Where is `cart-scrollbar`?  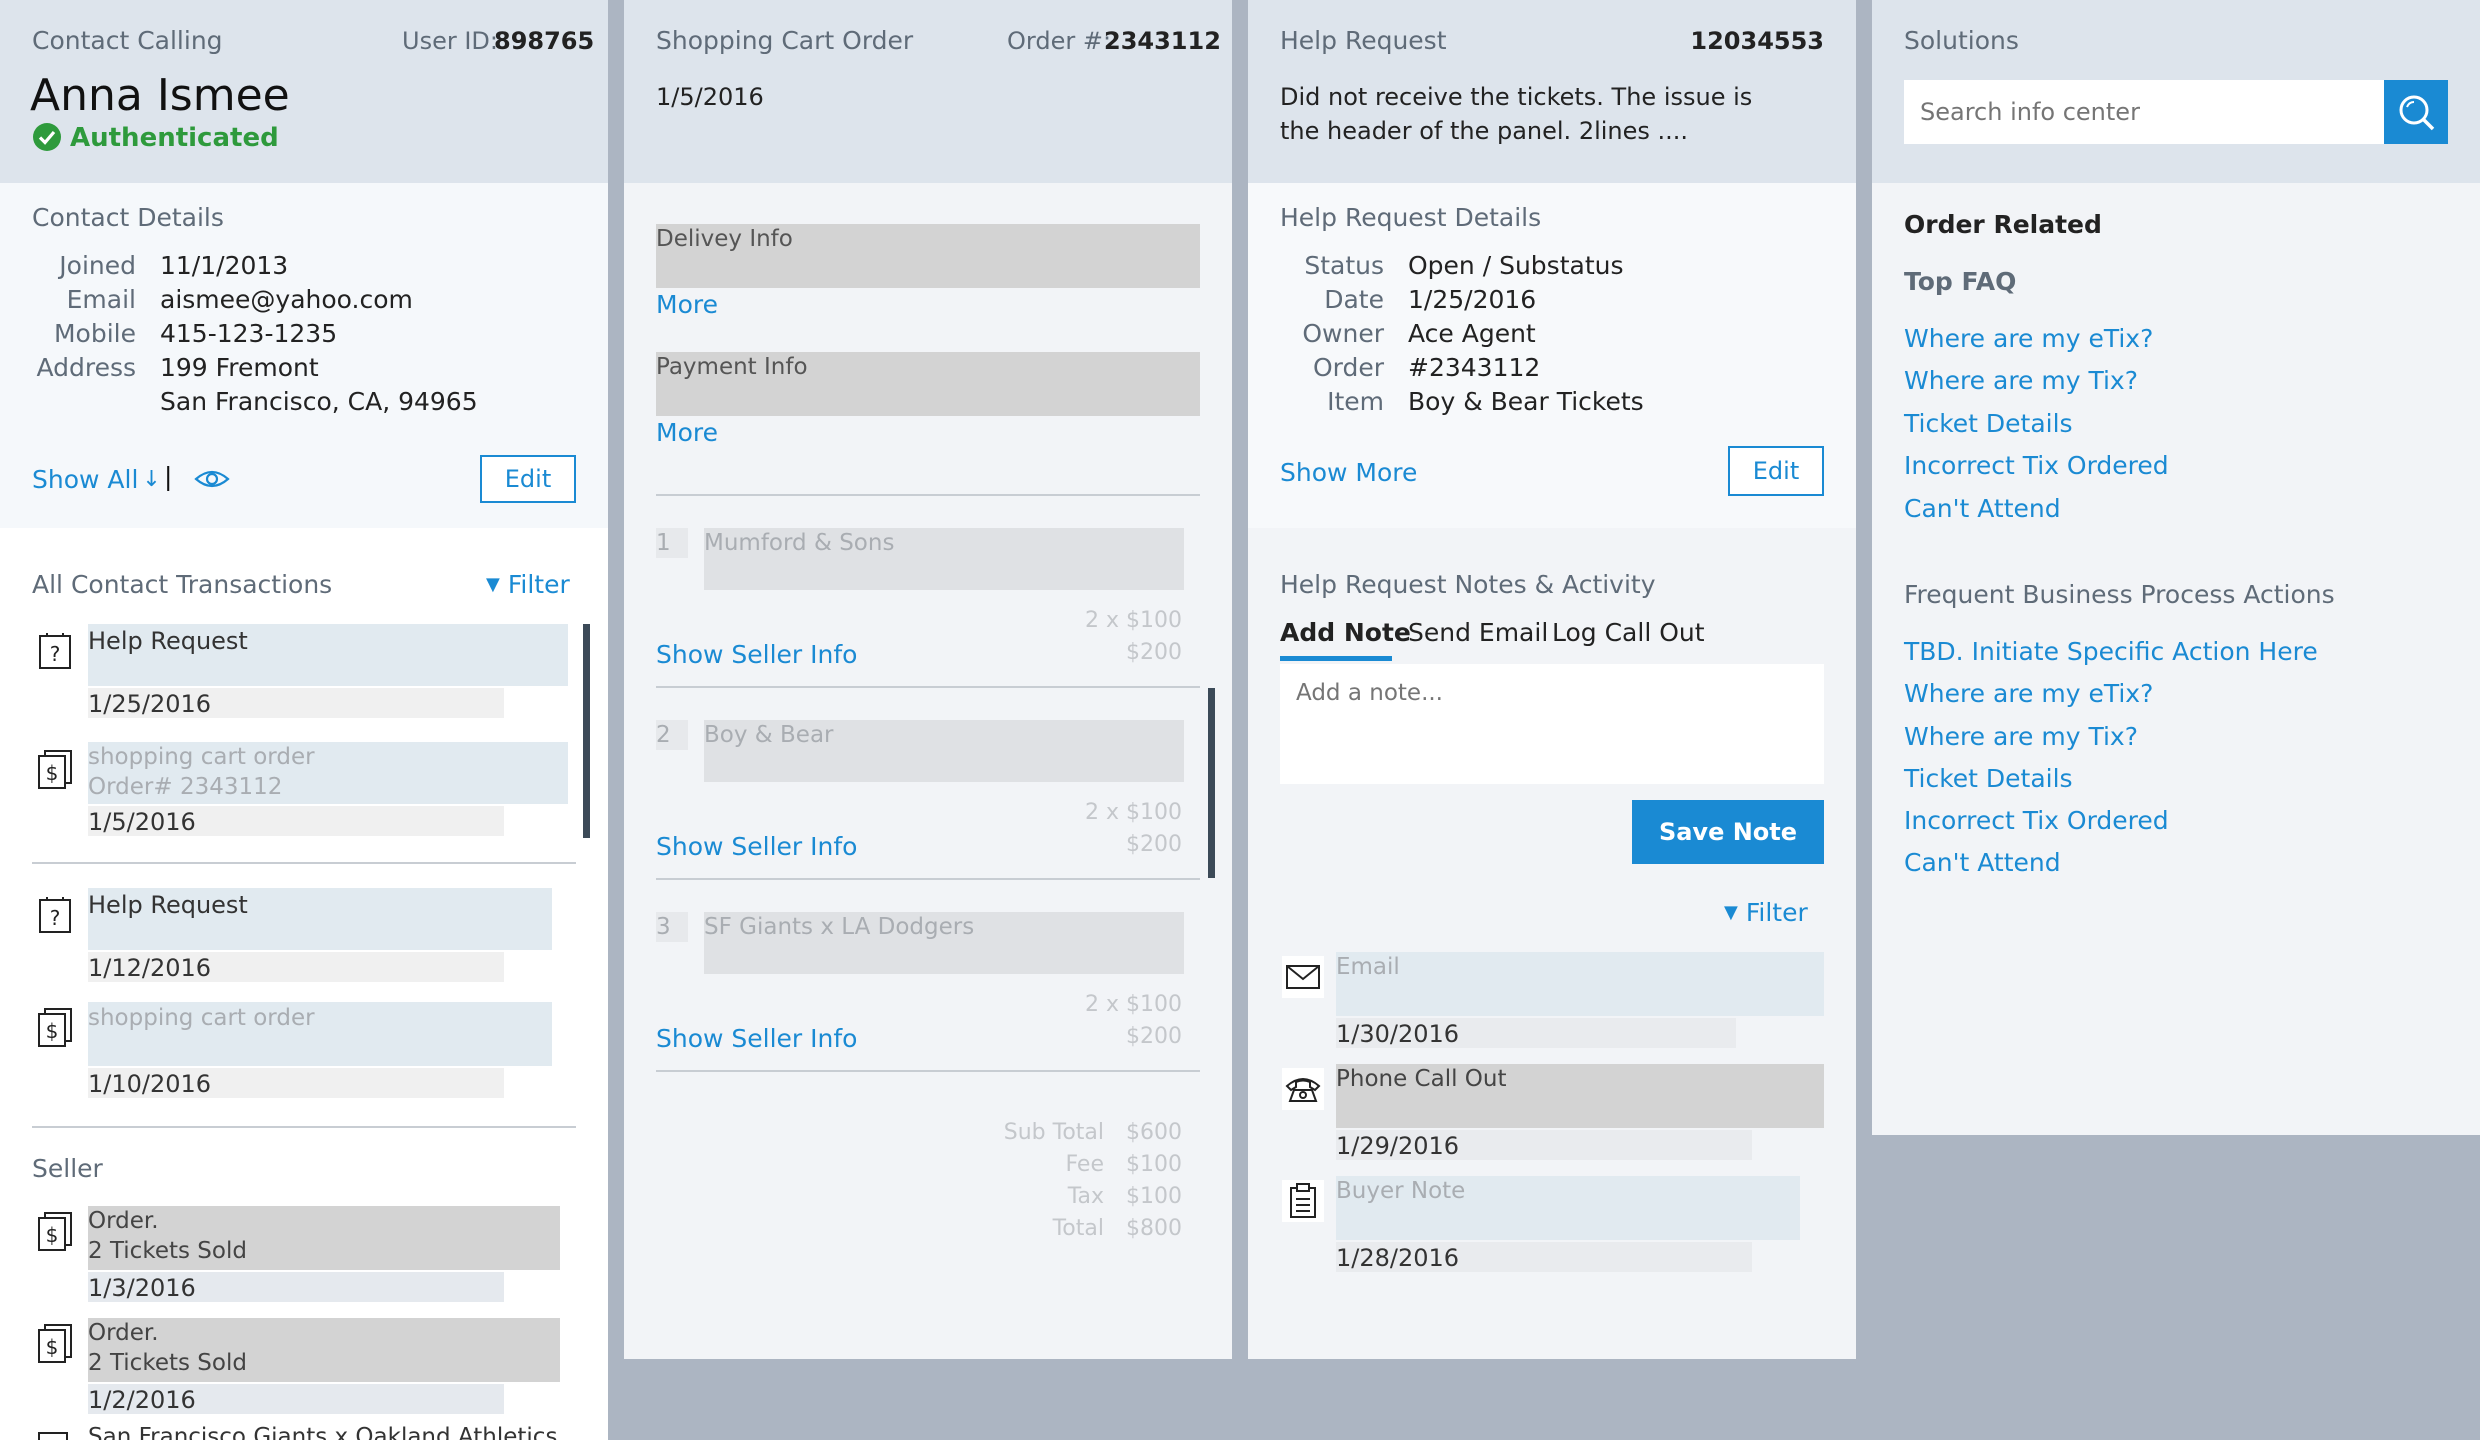 cart-scrollbar is located at coordinates (1211, 783).